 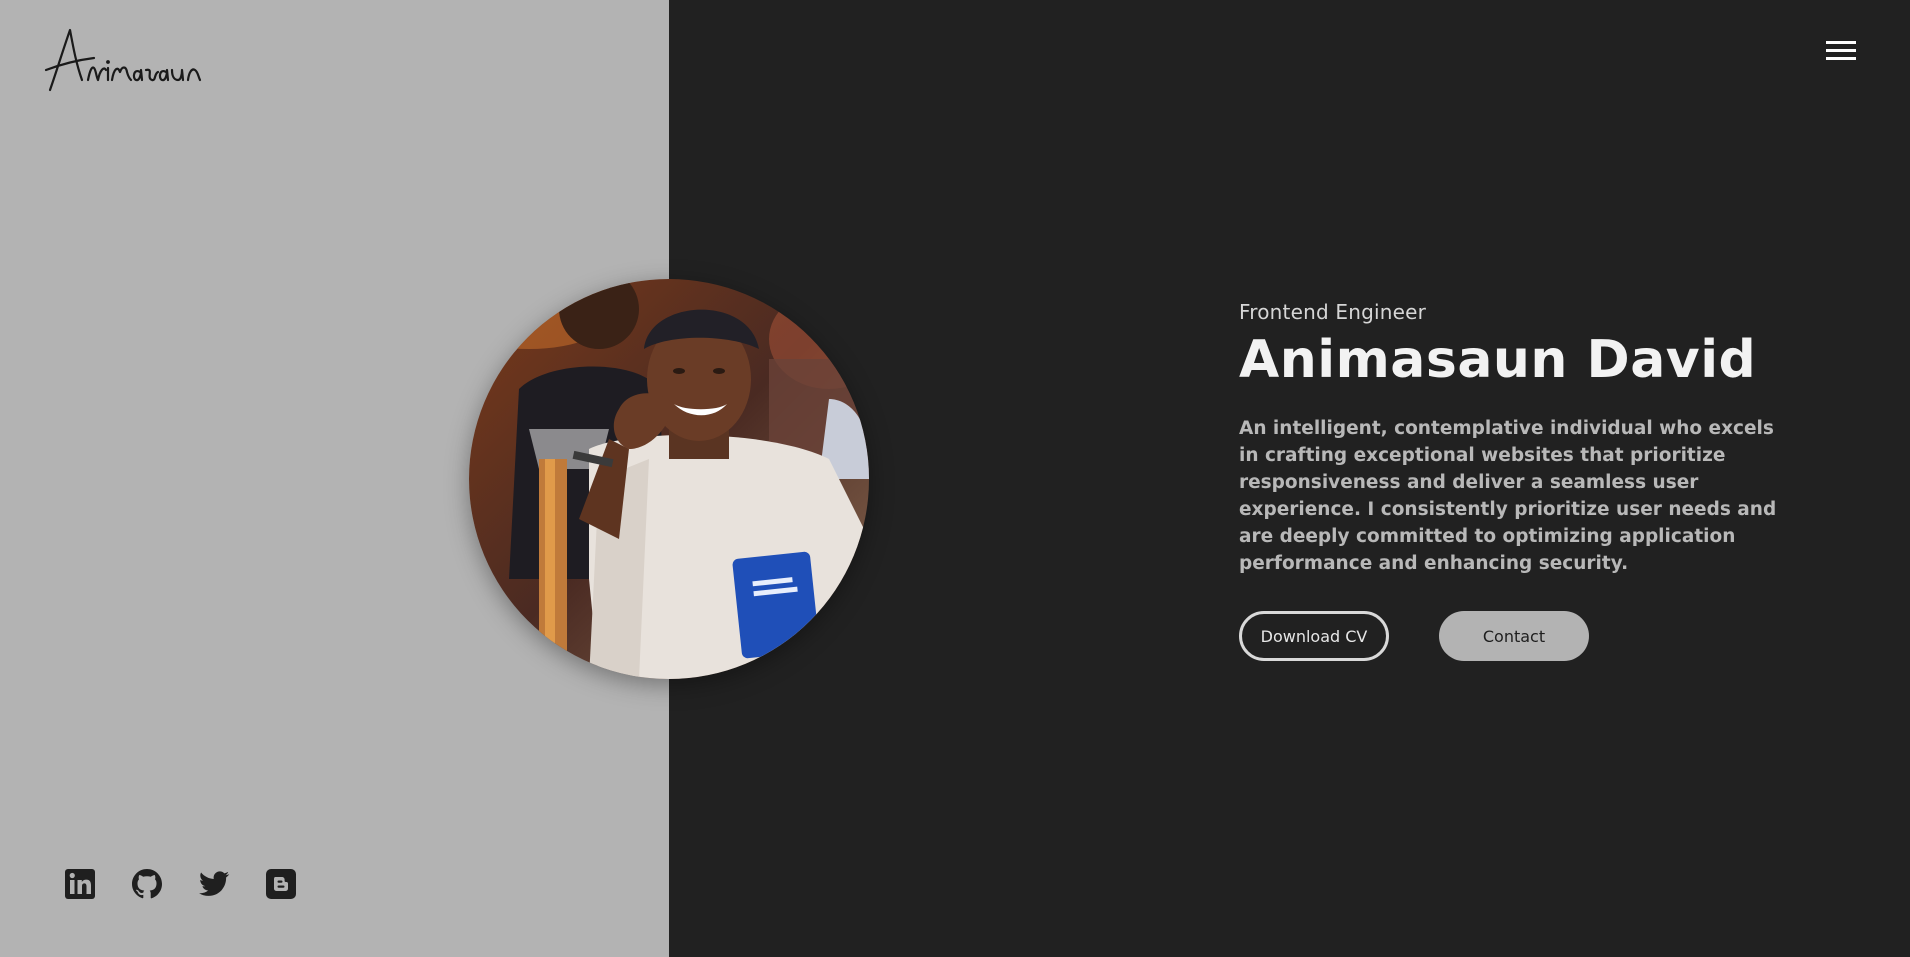 What do you see at coordinates (180, 884) in the screenshot?
I see `social-links` at bounding box center [180, 884].